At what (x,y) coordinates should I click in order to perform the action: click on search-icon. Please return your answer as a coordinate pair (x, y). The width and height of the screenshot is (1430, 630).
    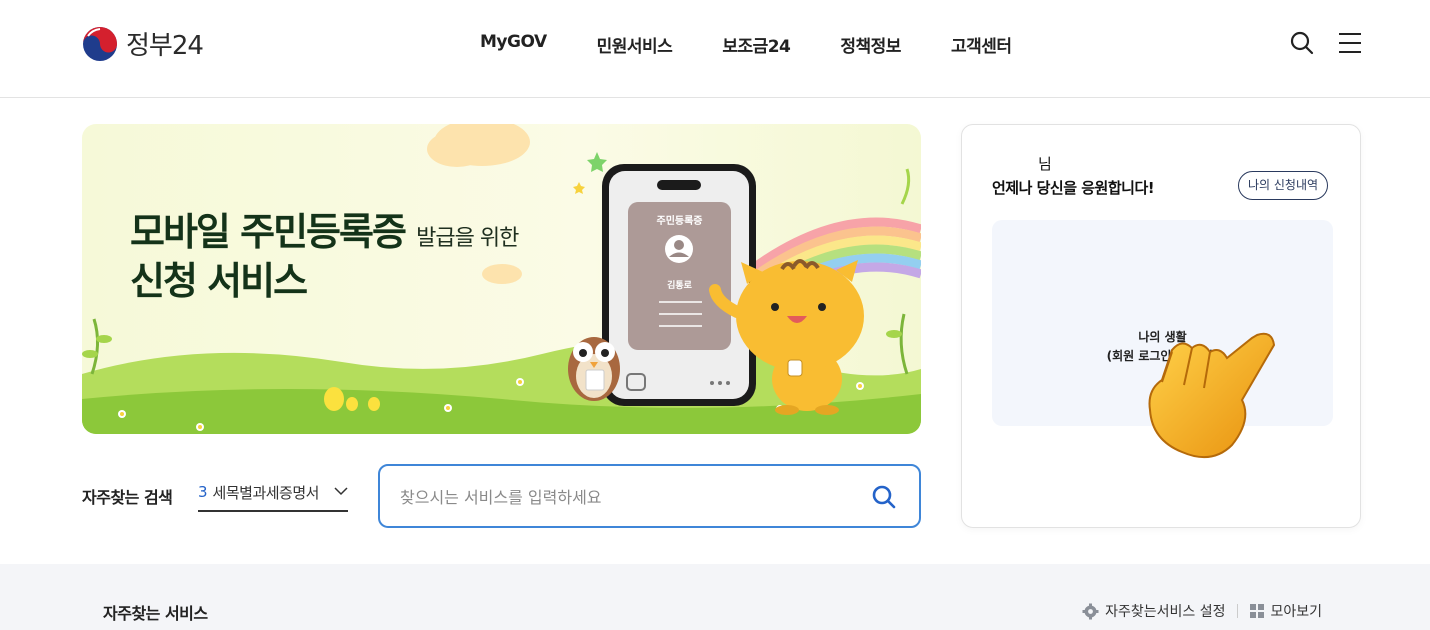
    Looking at the image, I should click on (1302, 43).